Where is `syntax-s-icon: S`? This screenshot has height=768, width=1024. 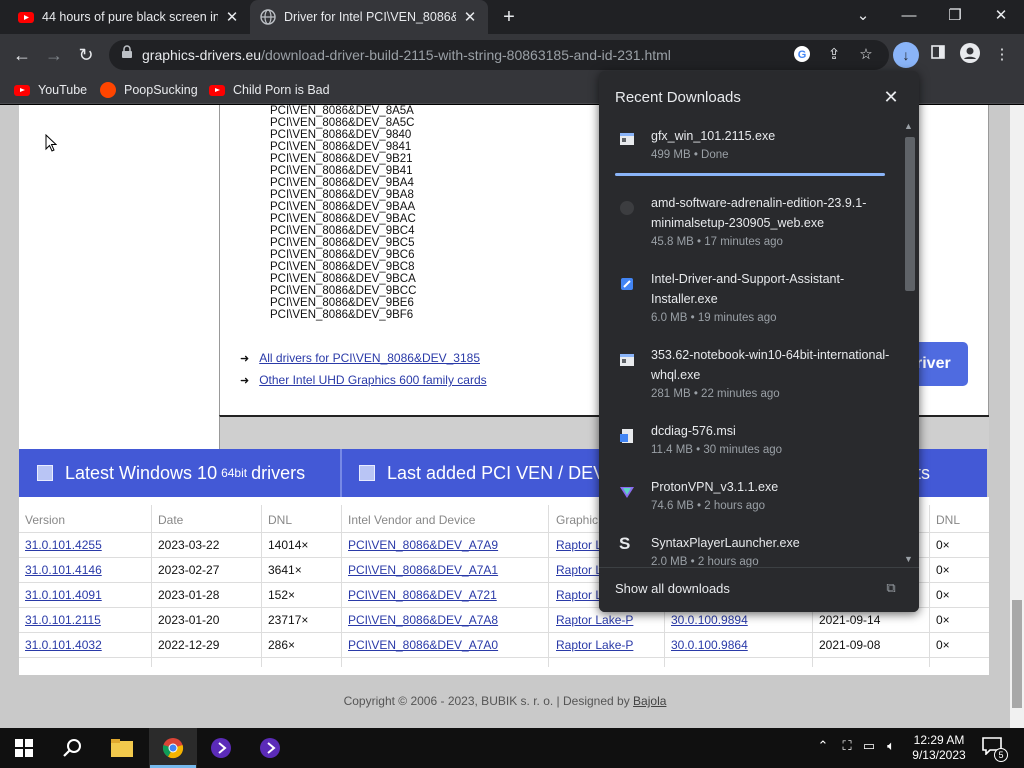 syntax-s-icon: S is located at coordinates (625, 543).